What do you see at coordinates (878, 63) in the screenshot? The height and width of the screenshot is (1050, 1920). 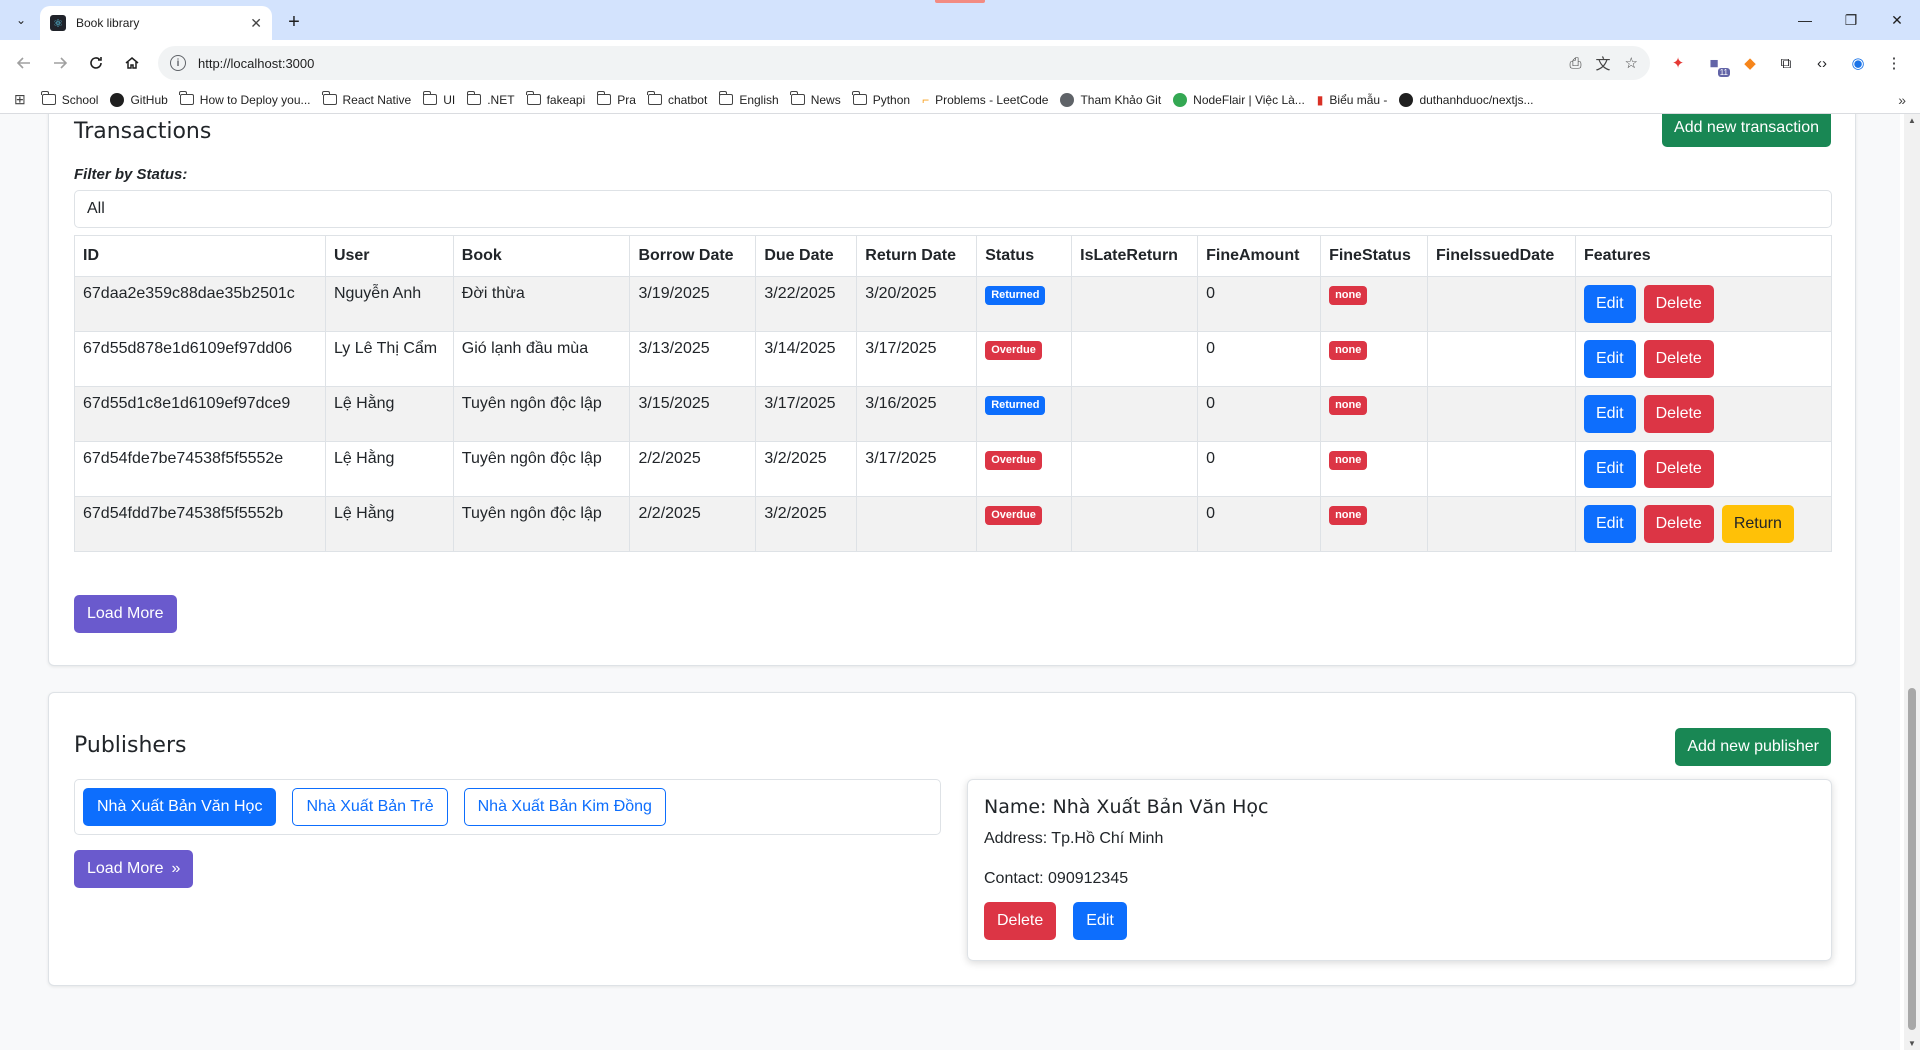 I see `url-text: http://localhost:3000` at bounding box center [878, 63].